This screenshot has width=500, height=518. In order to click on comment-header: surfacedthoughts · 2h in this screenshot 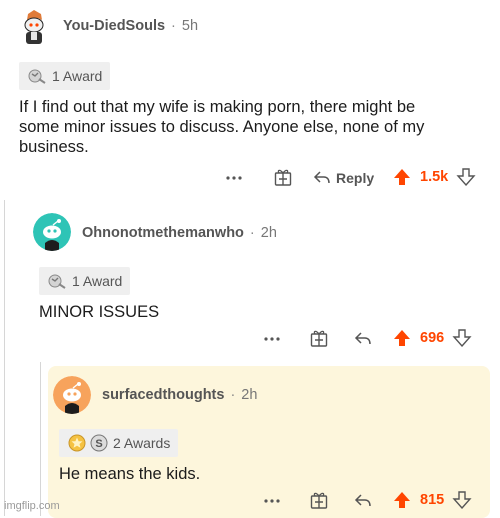, I will do `click(179, 395)`.